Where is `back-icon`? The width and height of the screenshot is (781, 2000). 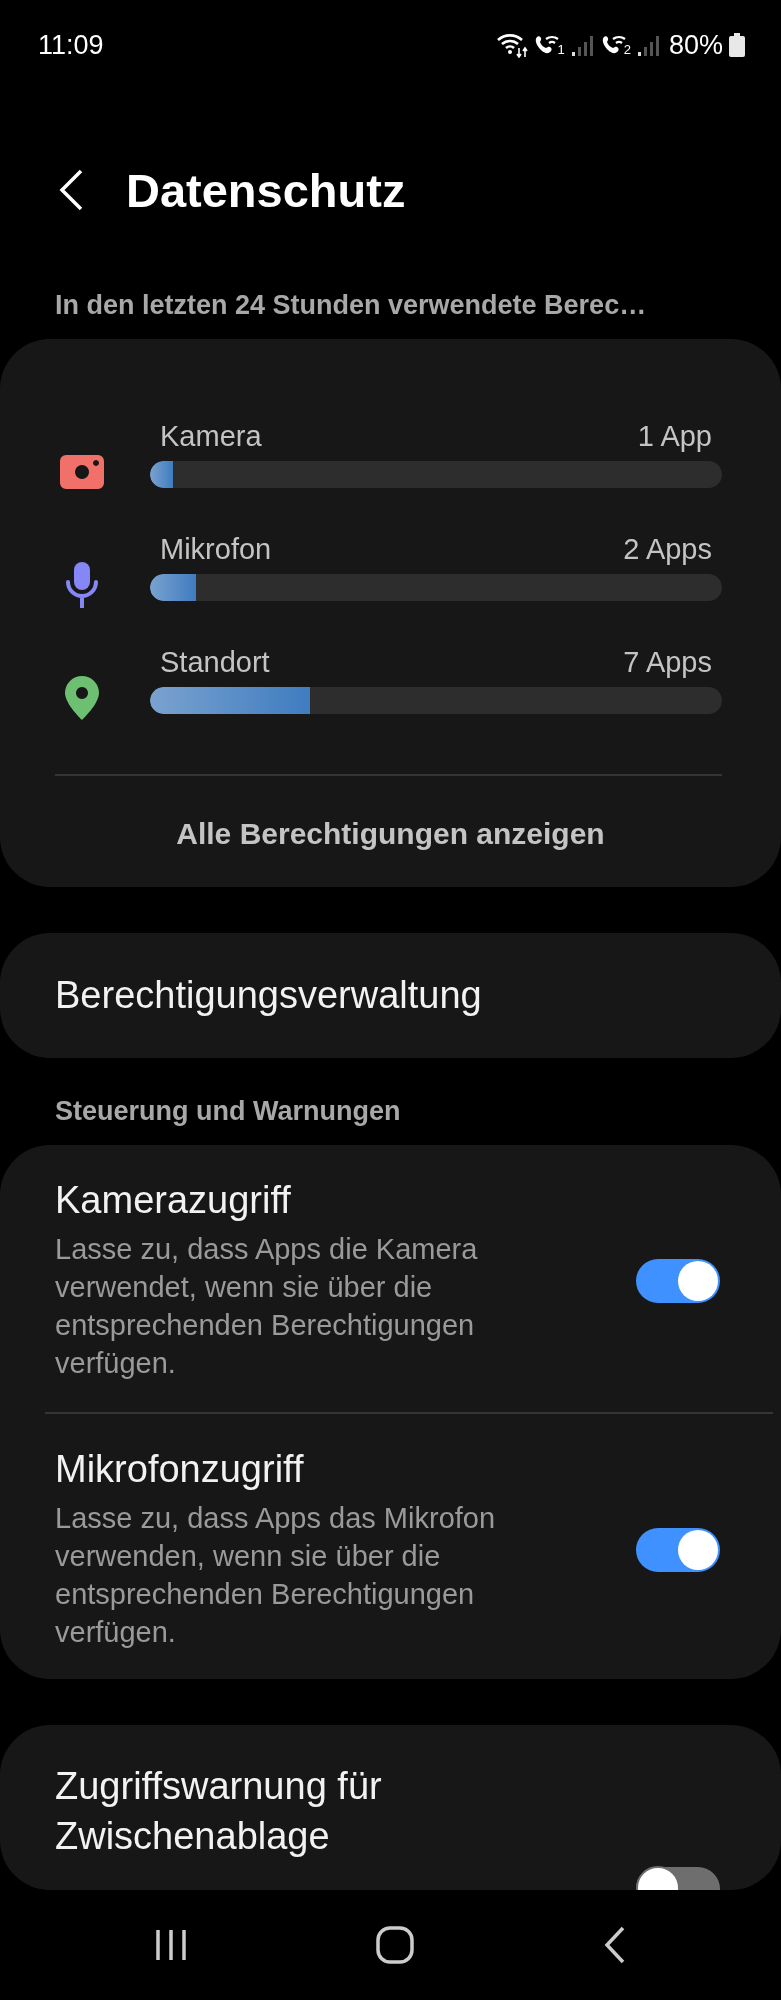
back-icon is located at coordinates (614, 1945).